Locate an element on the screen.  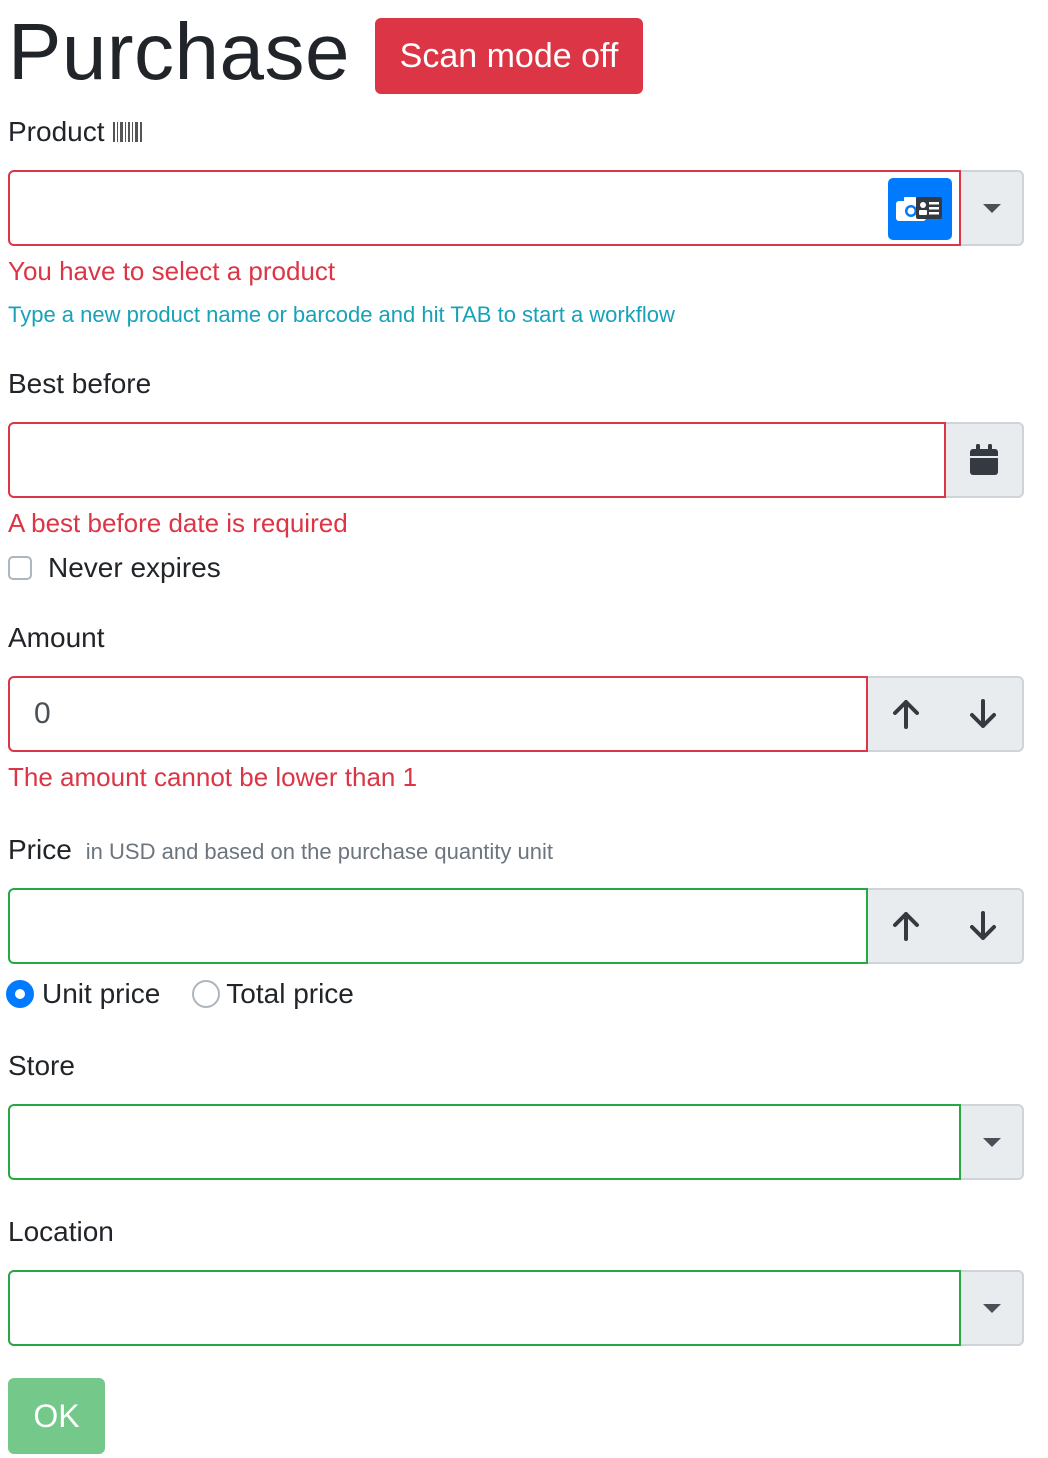
product-error: You have to select a product is located at coordinates (172, 271).